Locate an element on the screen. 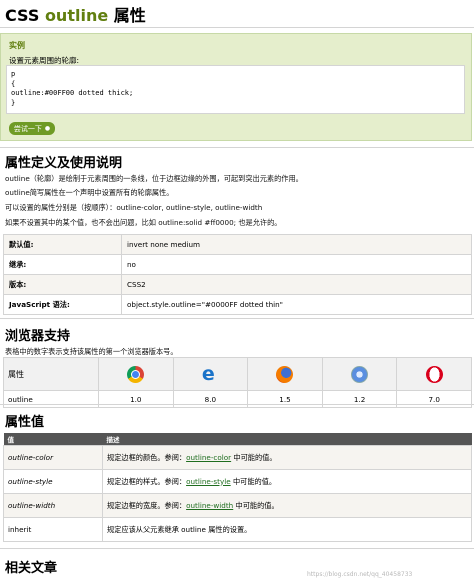 The height and width of the screenshot is (583, 474). table-row: 版本: CSS2 is located at coordinates (237, 284).